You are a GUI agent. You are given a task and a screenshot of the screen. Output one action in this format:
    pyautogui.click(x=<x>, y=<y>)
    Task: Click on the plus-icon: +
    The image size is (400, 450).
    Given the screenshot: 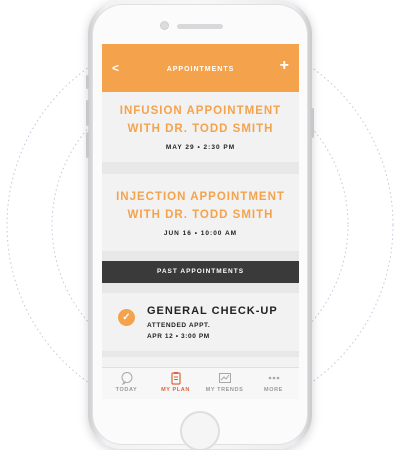 What is the action you would take?
    pyautogui.click(x=284, y=66)
    